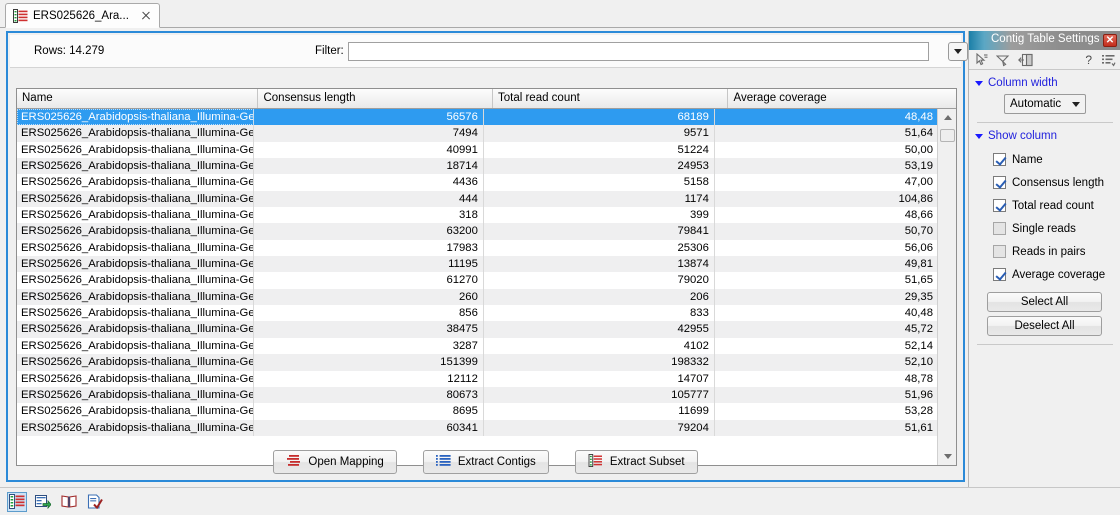 The width and height of the screenshot is (1120, 515). Describe the element at coordinates (842, 98) in the screenshot. I see `column-header-average-coverage: Average coverage` at that location.